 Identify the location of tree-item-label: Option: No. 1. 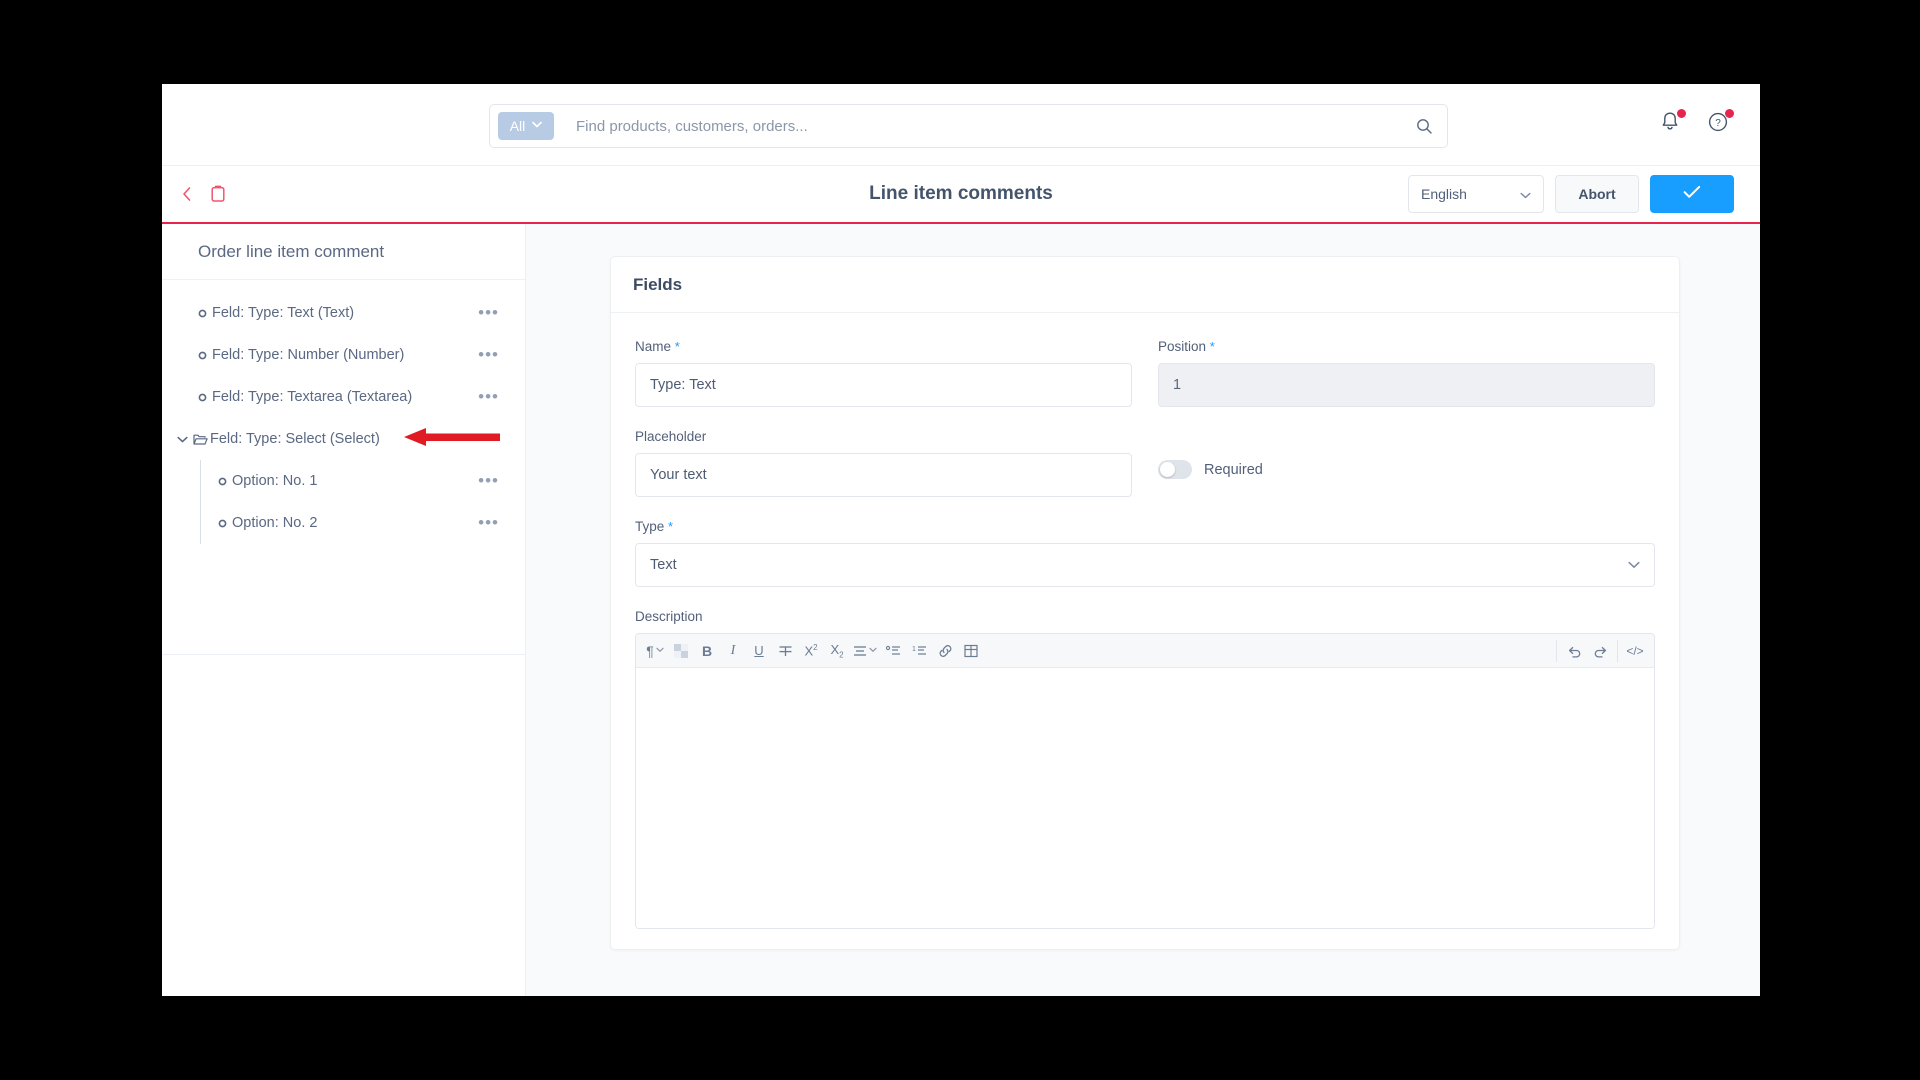
(275, 481).